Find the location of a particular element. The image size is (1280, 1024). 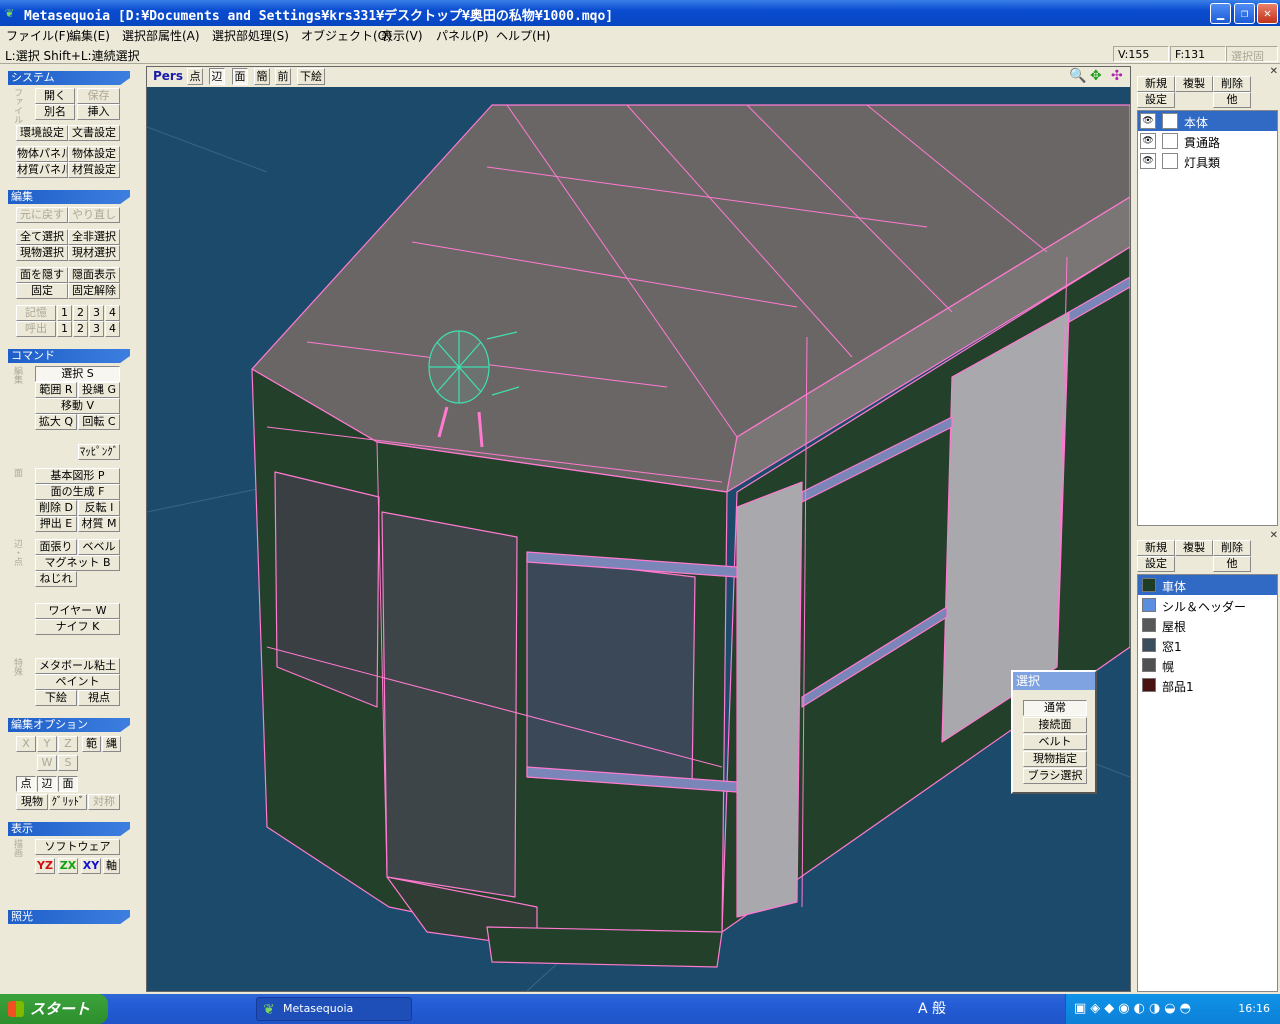

sketch-button: 下絵 is located at coordinates (56, 698).